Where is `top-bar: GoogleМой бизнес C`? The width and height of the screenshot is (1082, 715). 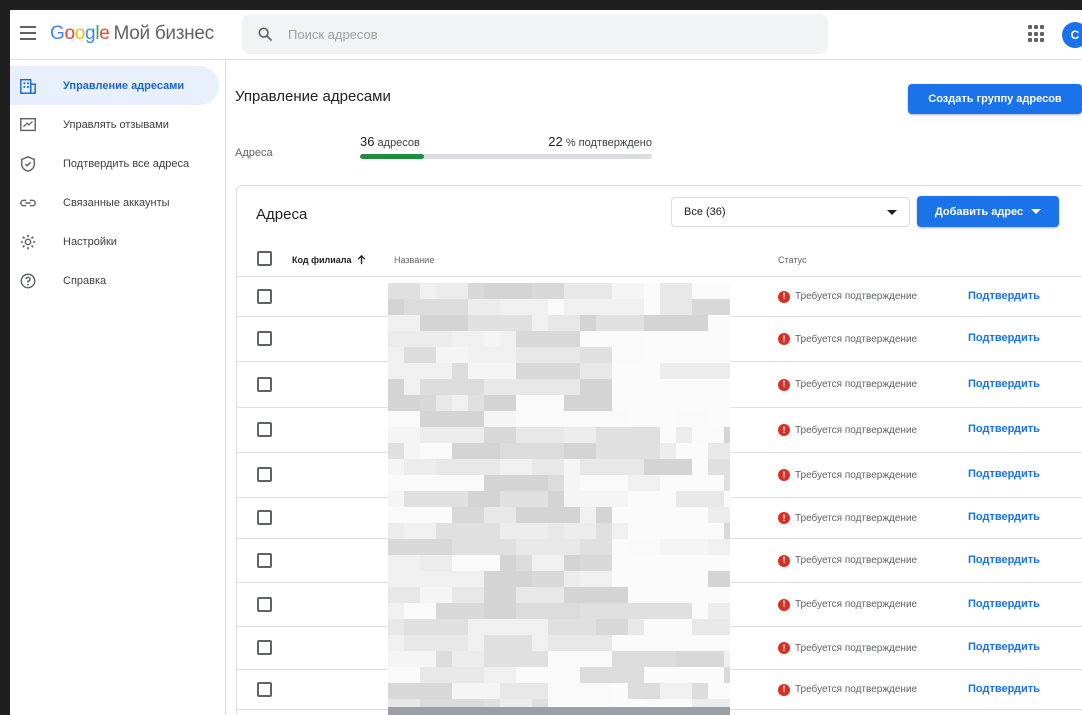 top-bar: GoogleМой бизнес C is located at coordinates (546, 35).